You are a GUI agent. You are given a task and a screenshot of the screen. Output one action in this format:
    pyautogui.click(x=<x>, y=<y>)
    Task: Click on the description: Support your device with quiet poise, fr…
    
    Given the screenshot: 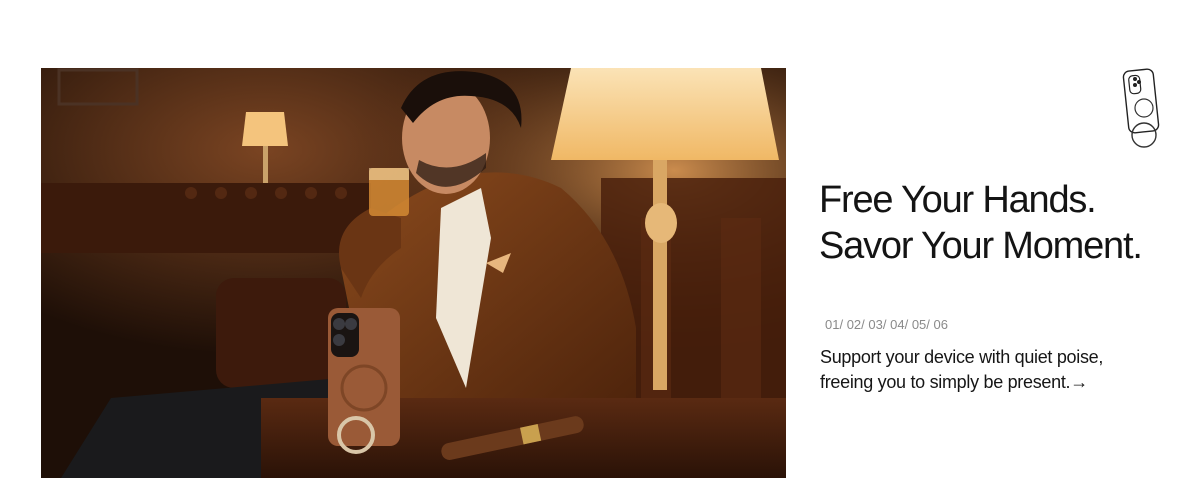 What is the action you would take?
    pyautogui.click(x=1005, y=370)
    